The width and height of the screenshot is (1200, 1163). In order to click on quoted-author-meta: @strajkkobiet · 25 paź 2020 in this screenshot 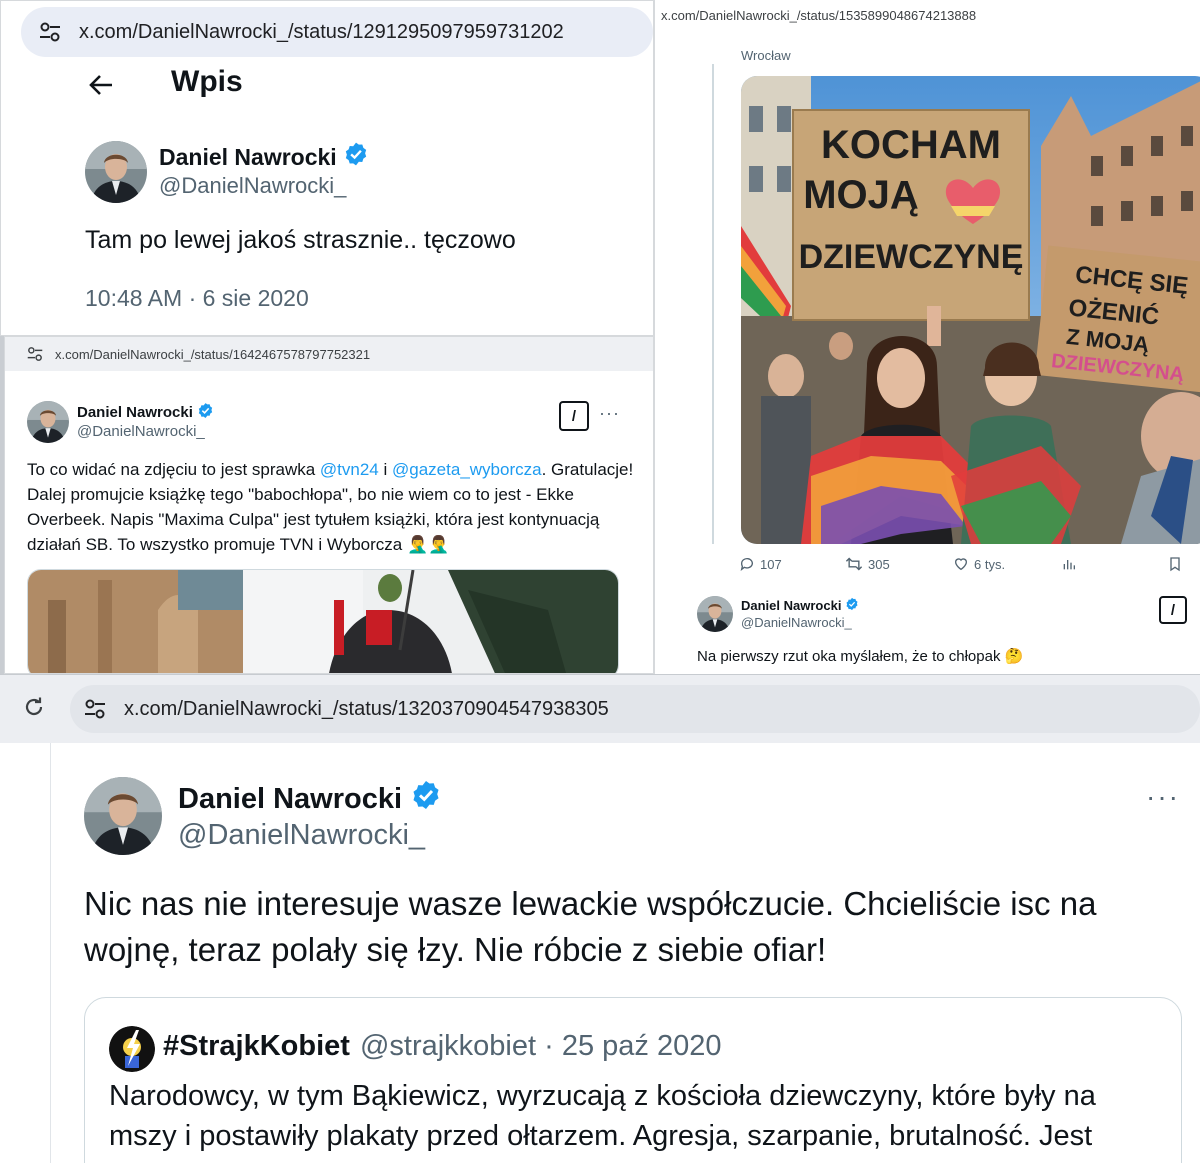, I will do `click(540, 1046)`.